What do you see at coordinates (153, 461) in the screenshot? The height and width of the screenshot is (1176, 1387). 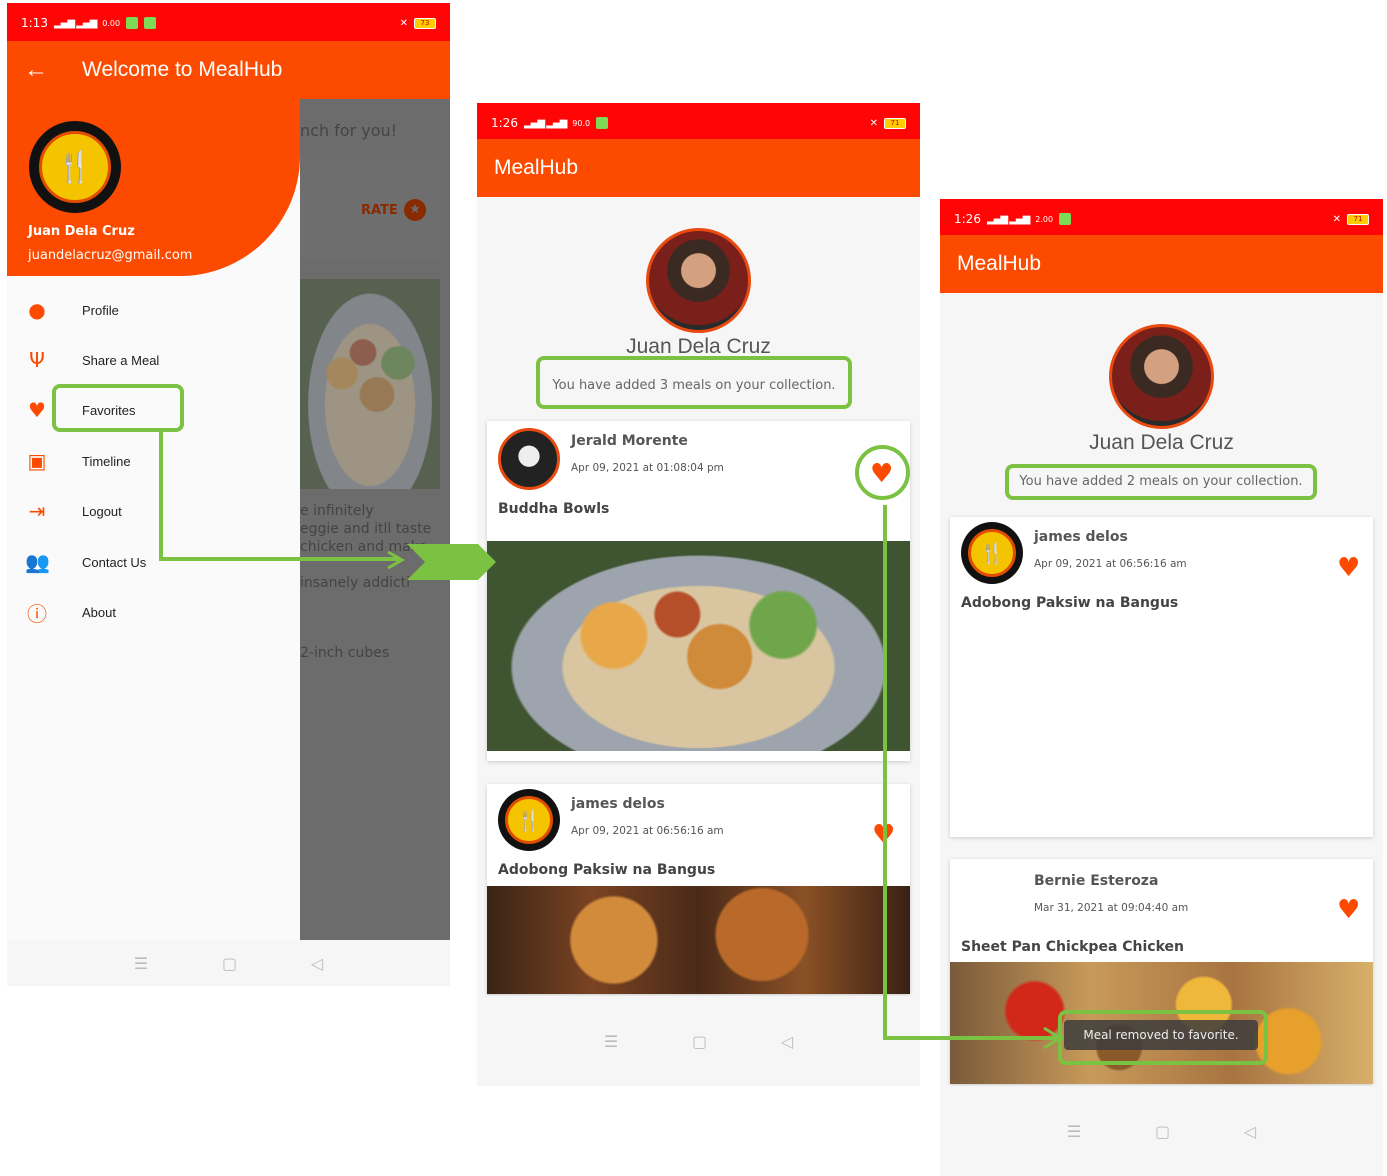 I see `menu-item-timeline: ▣ Timeline` at bounding box center [153, 461].